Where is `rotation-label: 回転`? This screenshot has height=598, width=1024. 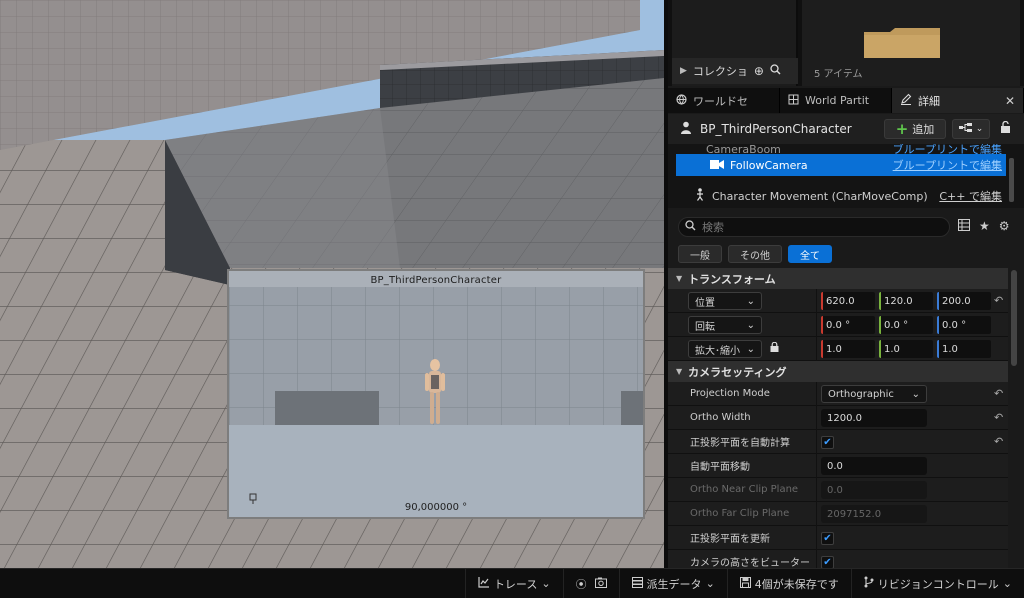
rotation-label: 回転 is located at coordinates (705, 327).